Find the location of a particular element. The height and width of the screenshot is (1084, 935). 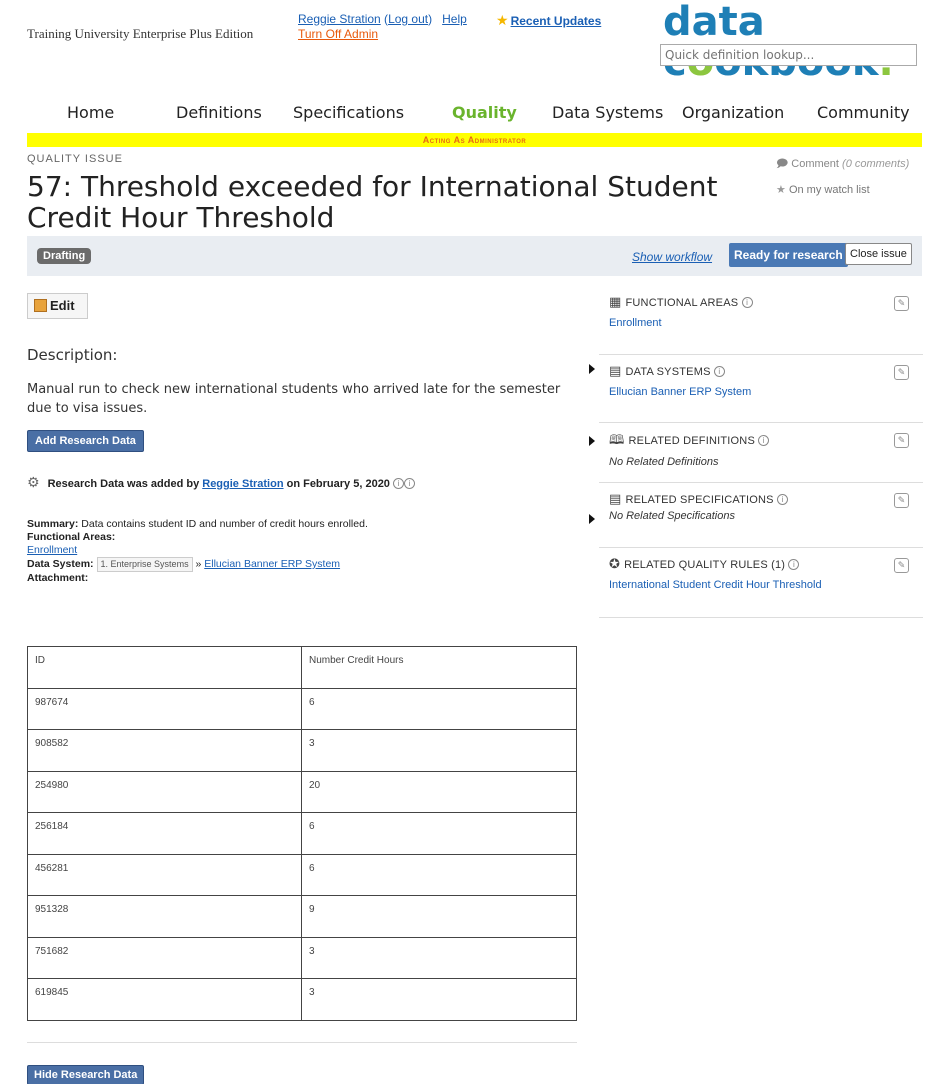

add-research-data-button: Add Research Data is located at coordinates (85, 441).